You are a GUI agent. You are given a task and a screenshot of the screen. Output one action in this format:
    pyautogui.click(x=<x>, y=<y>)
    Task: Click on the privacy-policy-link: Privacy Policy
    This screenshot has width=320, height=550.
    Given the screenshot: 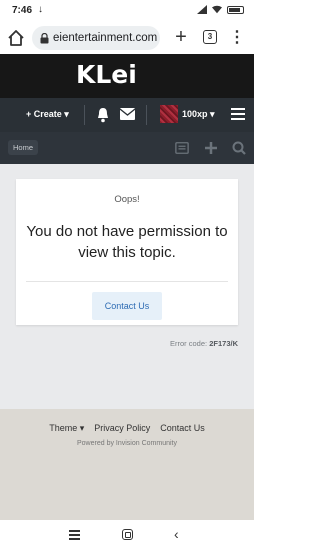 What is the action you would take?
    pyautogui.click(x=122, y=428)
    